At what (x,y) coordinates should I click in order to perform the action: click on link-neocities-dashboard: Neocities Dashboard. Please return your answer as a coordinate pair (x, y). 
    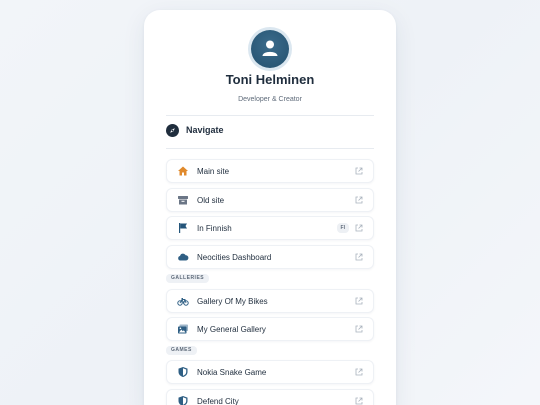
    Looking at the image, I should click on (270, 257).